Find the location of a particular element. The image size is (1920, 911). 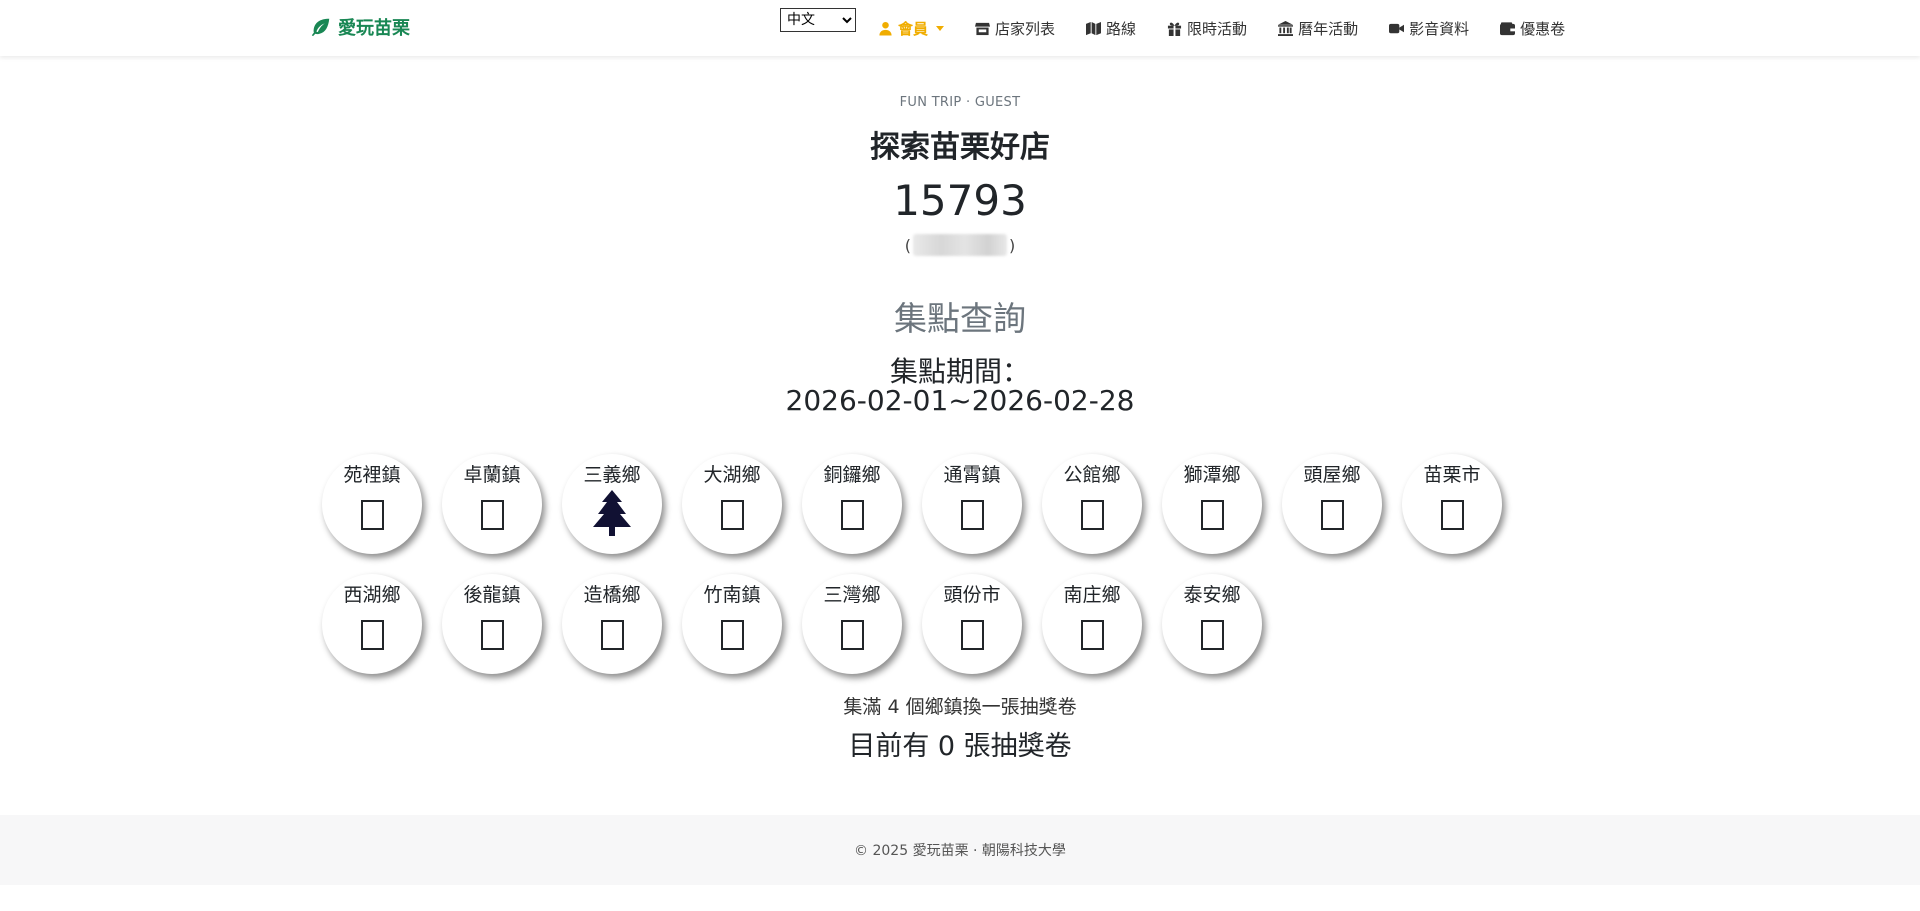

user-number: 15793 is located at coordinates (960, 200).